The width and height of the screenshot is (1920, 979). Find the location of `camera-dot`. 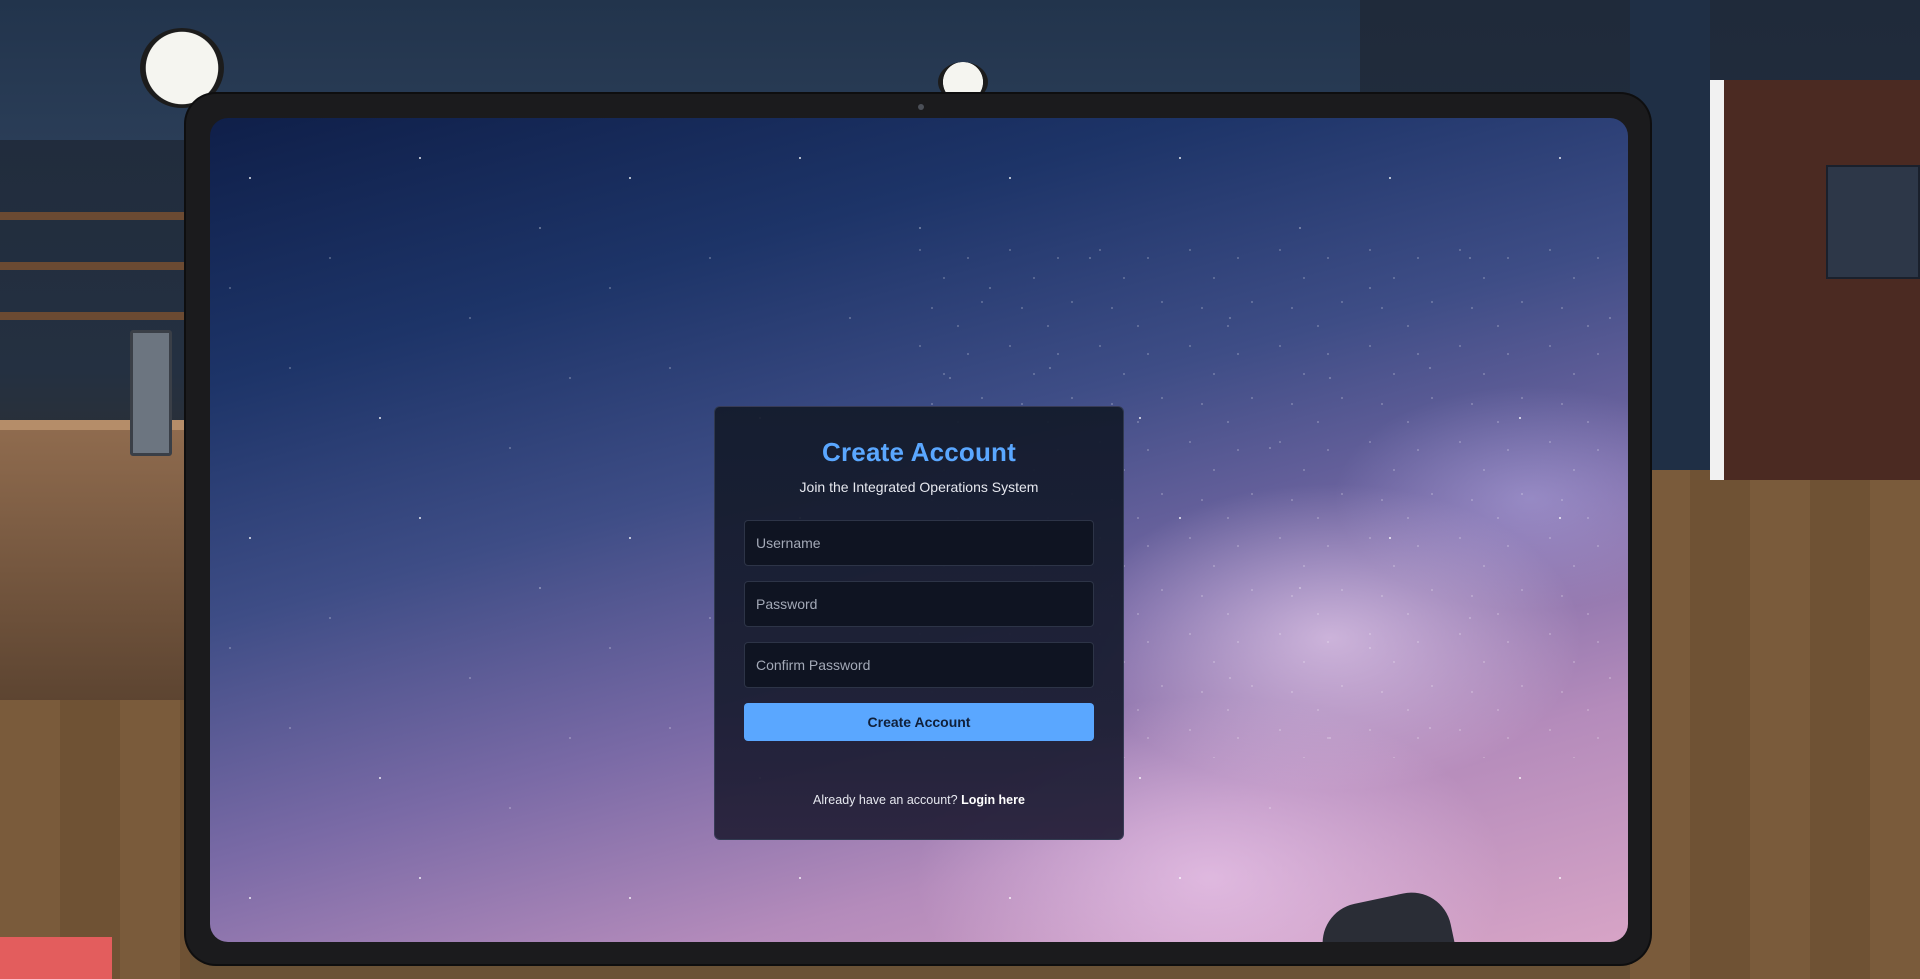

camera-dot is located at coordinates (921, 107).